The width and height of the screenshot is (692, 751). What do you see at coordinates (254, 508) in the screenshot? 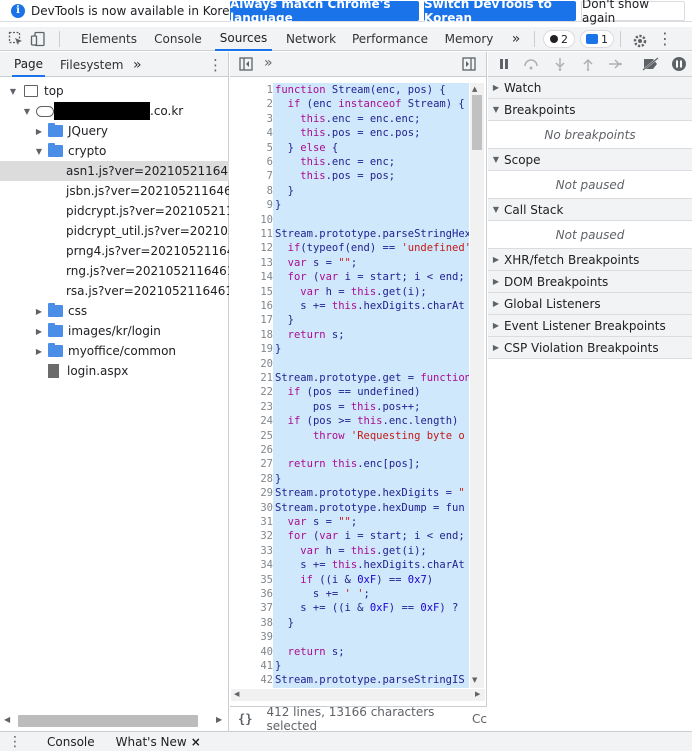
I see `line-number: 30` at bounding box center [254, 508].